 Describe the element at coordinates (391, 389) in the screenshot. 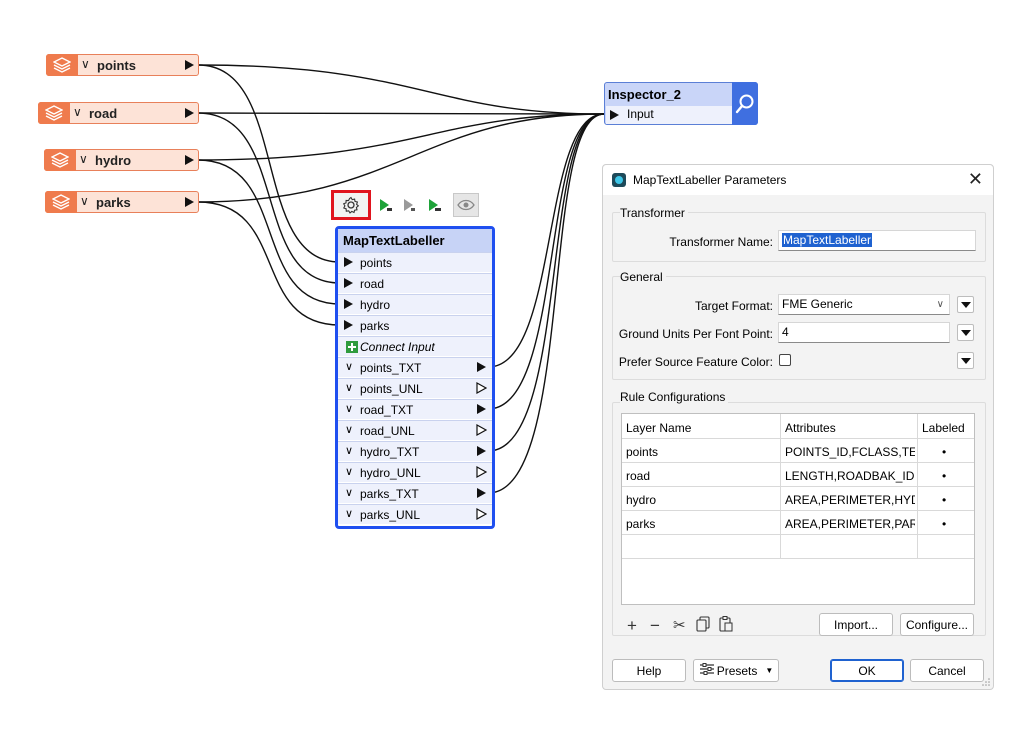

I see `port-label: points_UNL` at that location.